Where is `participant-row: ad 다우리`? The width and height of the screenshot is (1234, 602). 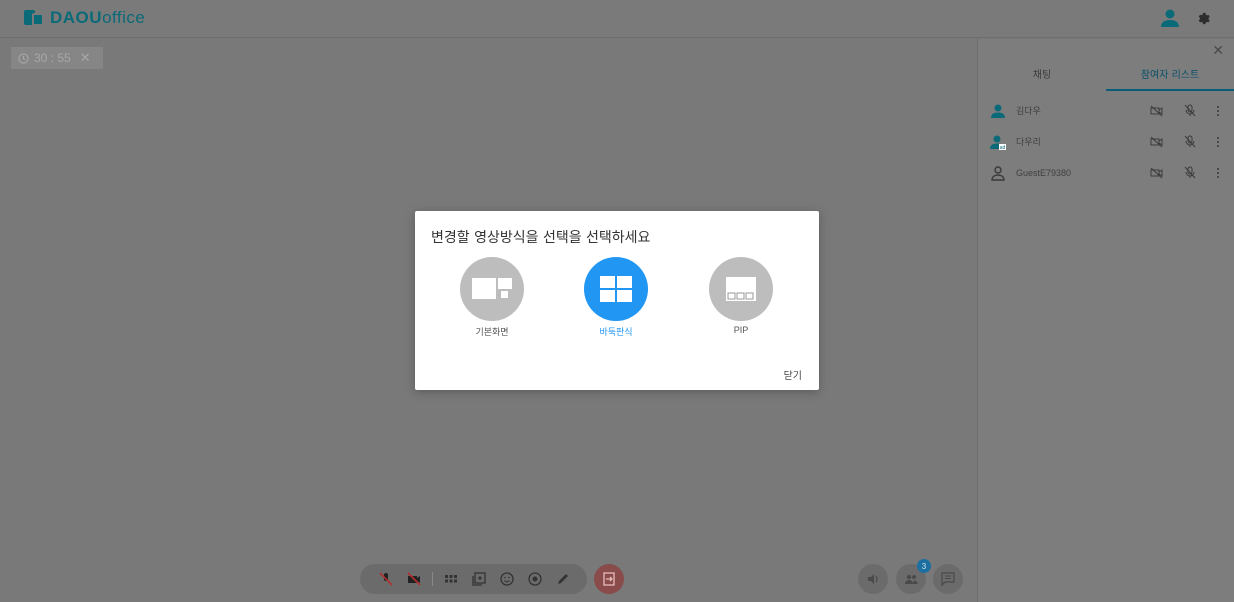 participant-row: ad 다우리 is located at coordinates (1106, 141).